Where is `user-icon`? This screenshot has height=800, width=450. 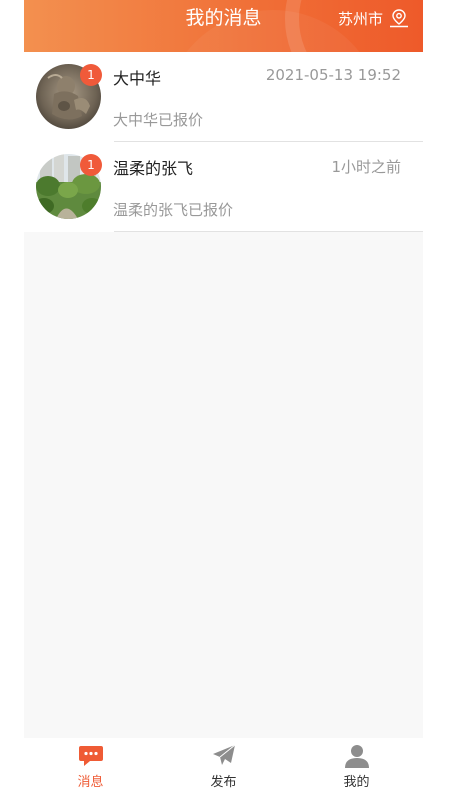 user-icon is located at coordinates (356, 756).